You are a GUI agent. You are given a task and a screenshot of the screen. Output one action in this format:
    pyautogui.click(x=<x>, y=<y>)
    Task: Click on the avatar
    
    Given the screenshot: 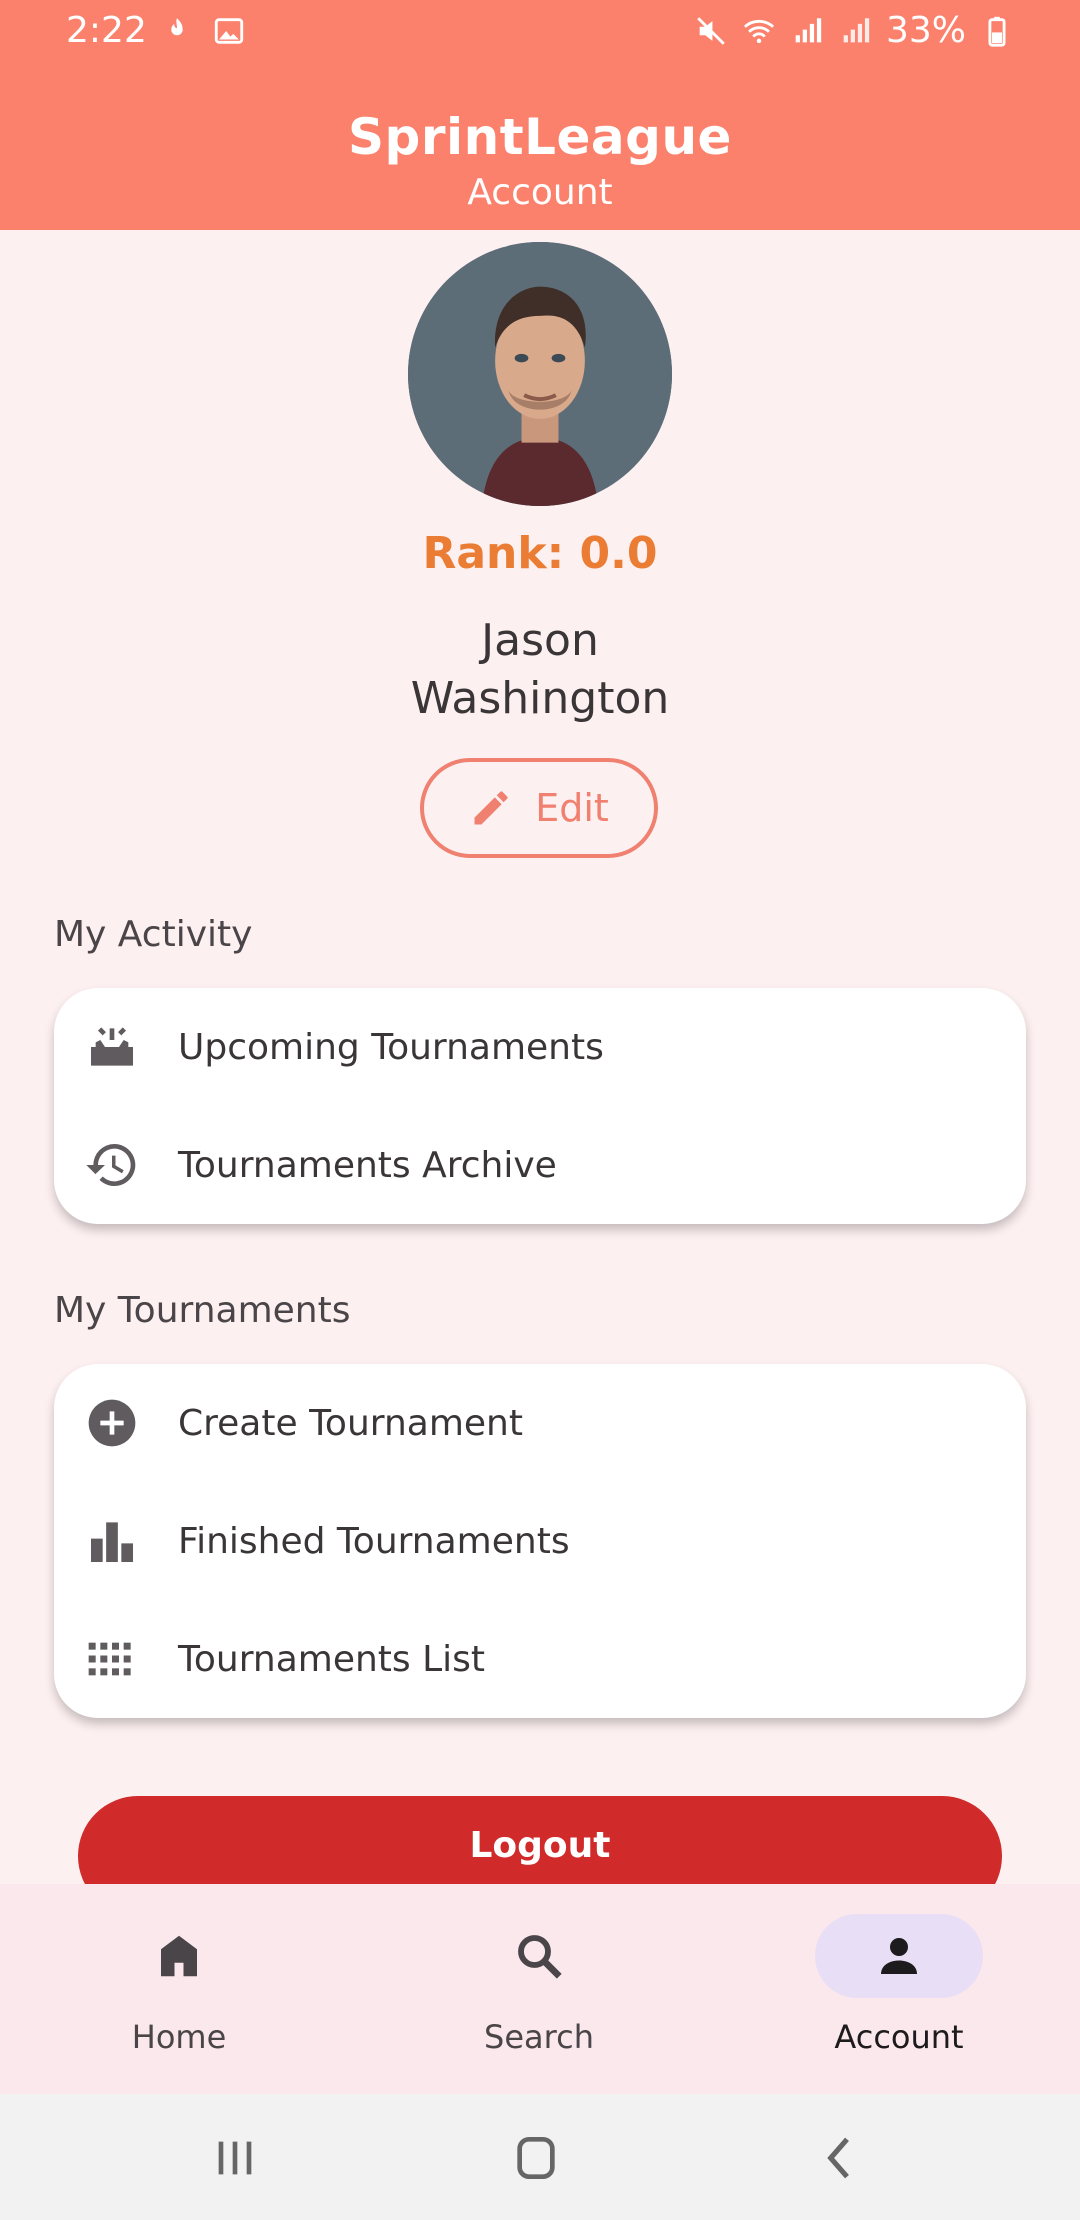 What is the action you would take?
    pyautogui.click(x=540, y=374)
    